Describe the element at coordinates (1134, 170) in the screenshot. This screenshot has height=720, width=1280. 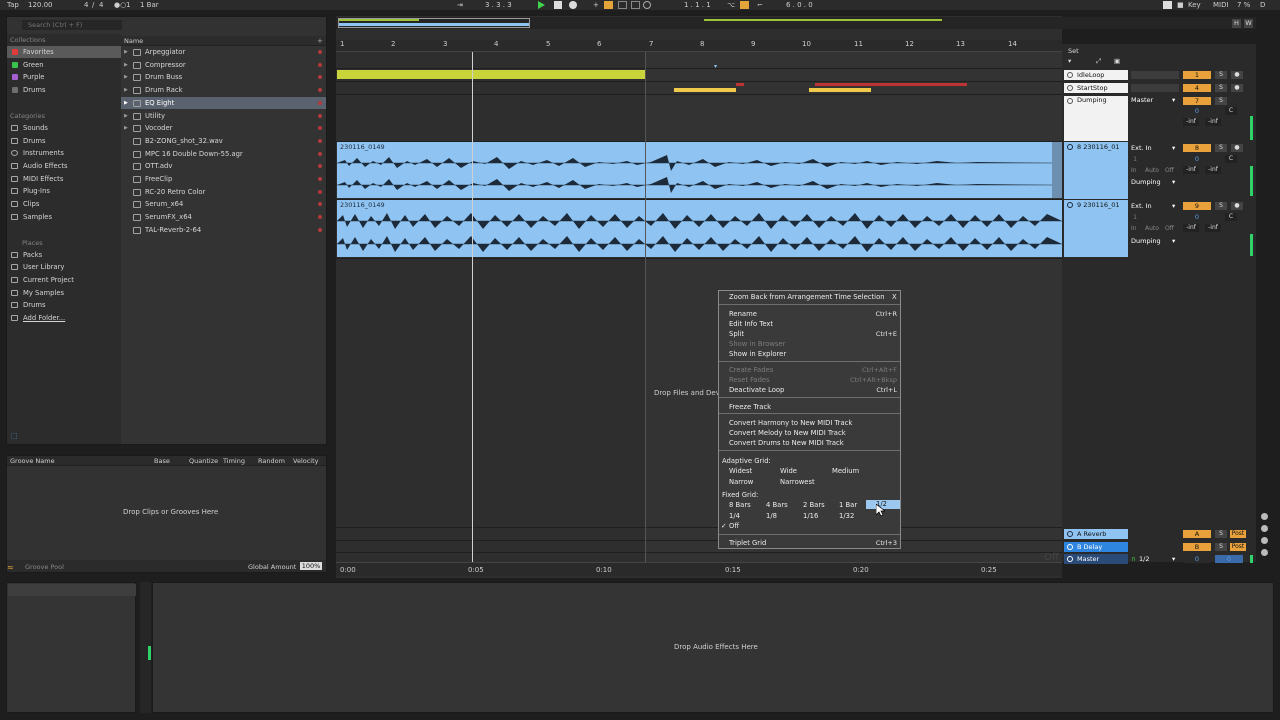
I see `monitor-in-button: In` at that location.